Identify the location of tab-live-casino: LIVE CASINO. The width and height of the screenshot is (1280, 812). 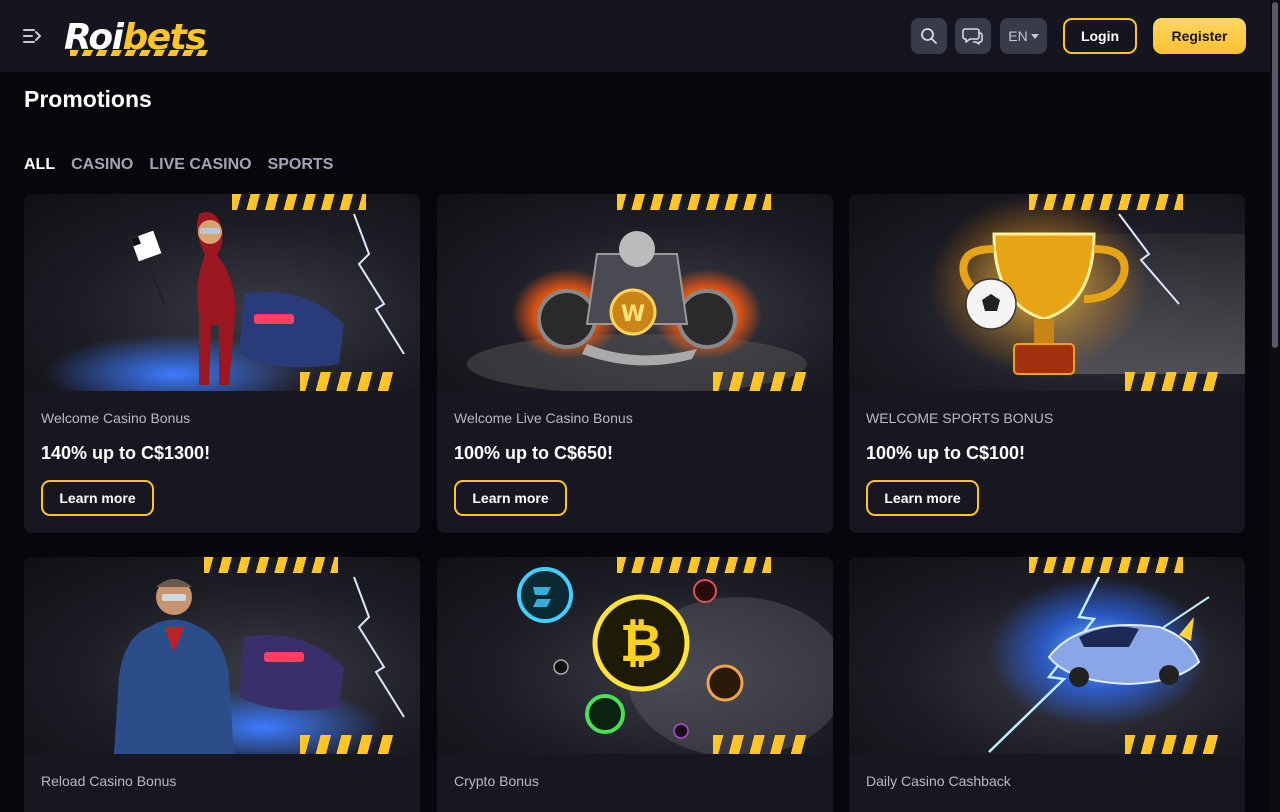
(200, 165).